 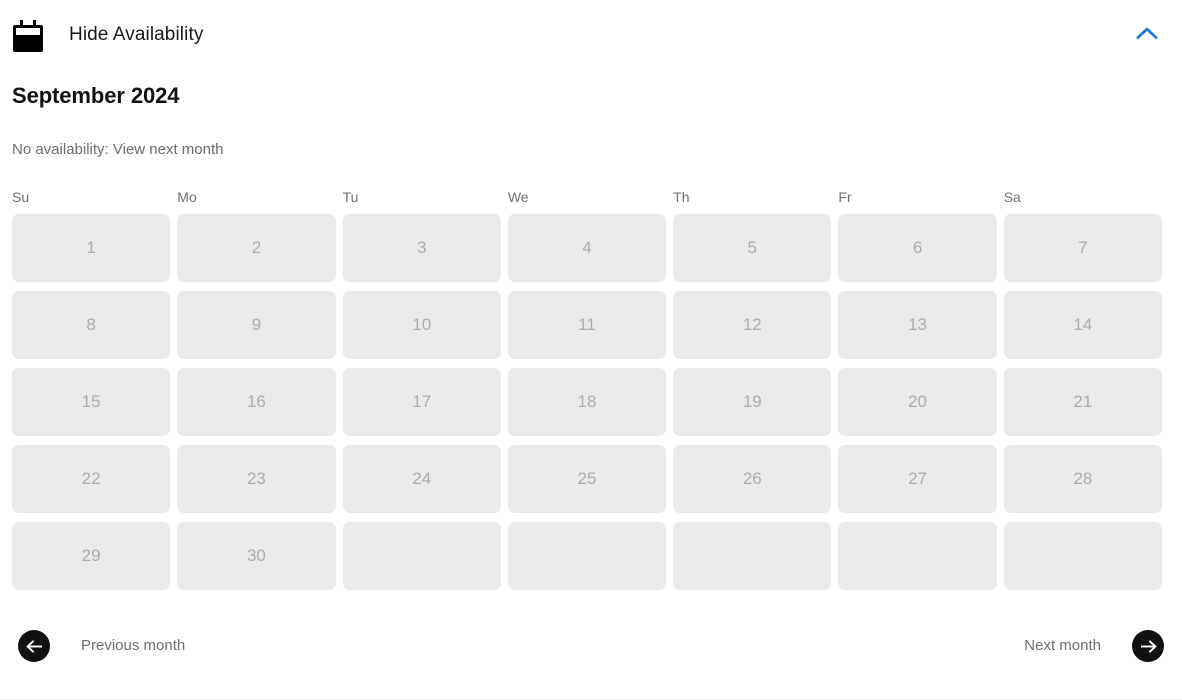 I want to click on day-cell: 14, so click(x=1082, y=325).